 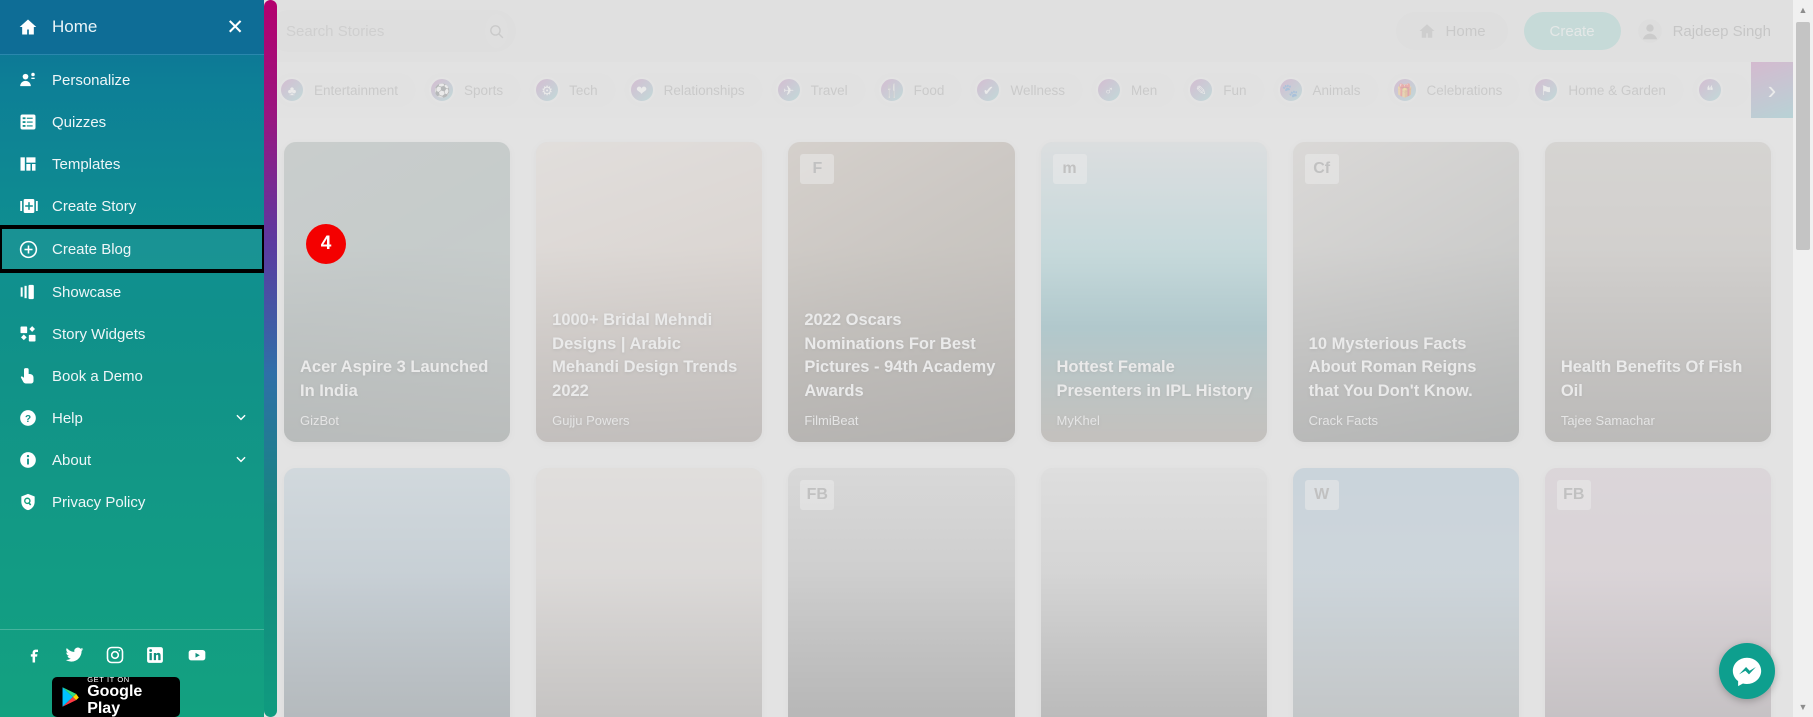 What do you see at coordinates (132, 80) in the screenshot?
I see `drawer-item-personalize: Personalize` at bounding box center [132, 80].